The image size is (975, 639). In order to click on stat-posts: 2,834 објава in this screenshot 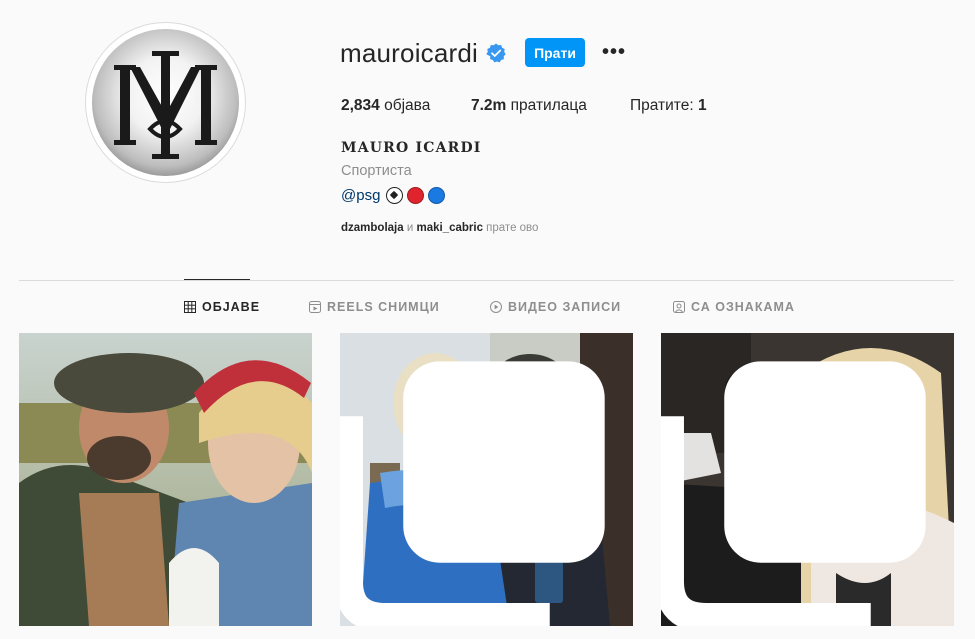, I will do `click(385, 106)`.